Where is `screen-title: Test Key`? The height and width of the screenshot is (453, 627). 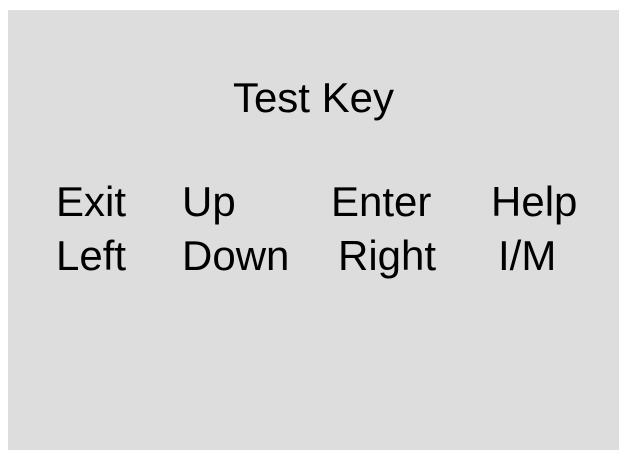
screen-title: Test Key is located at coordinates (313, 97).